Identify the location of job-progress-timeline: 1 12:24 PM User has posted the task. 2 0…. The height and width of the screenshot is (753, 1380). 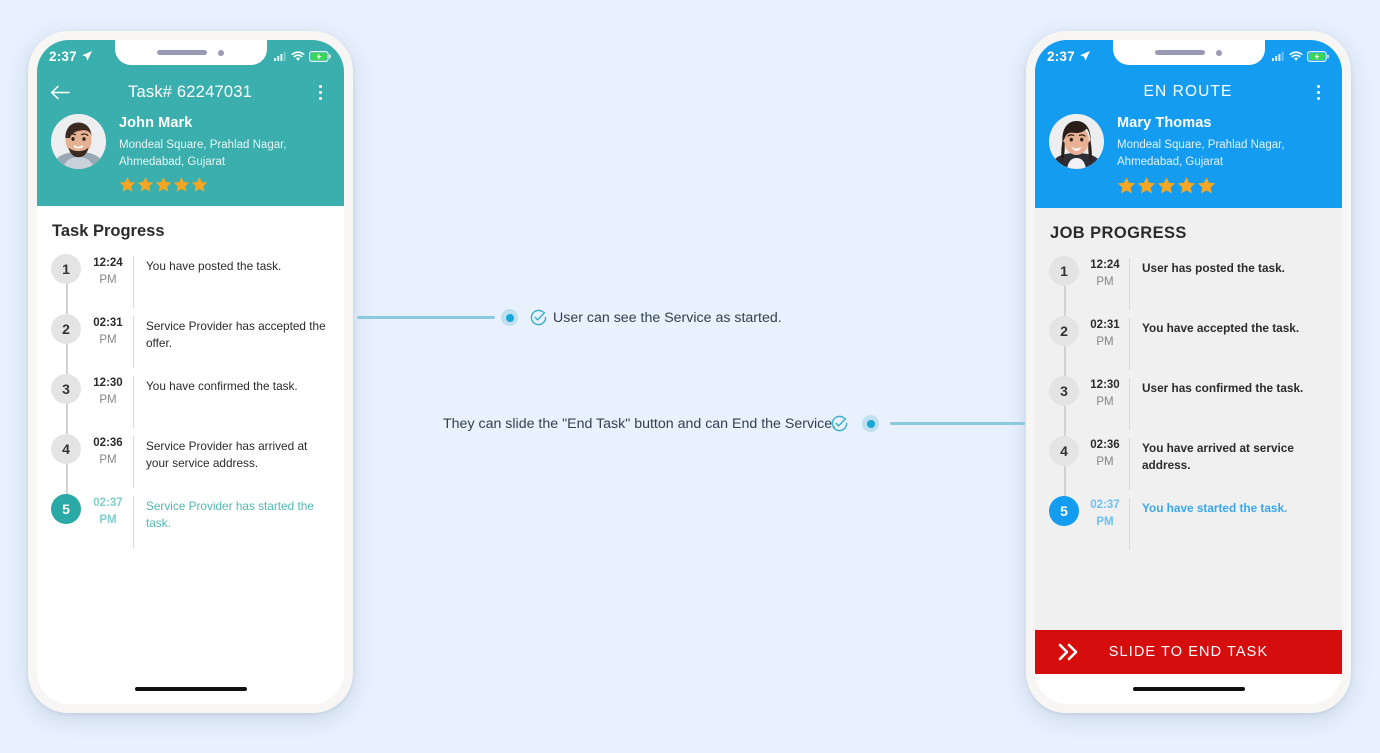
(1188, 443).